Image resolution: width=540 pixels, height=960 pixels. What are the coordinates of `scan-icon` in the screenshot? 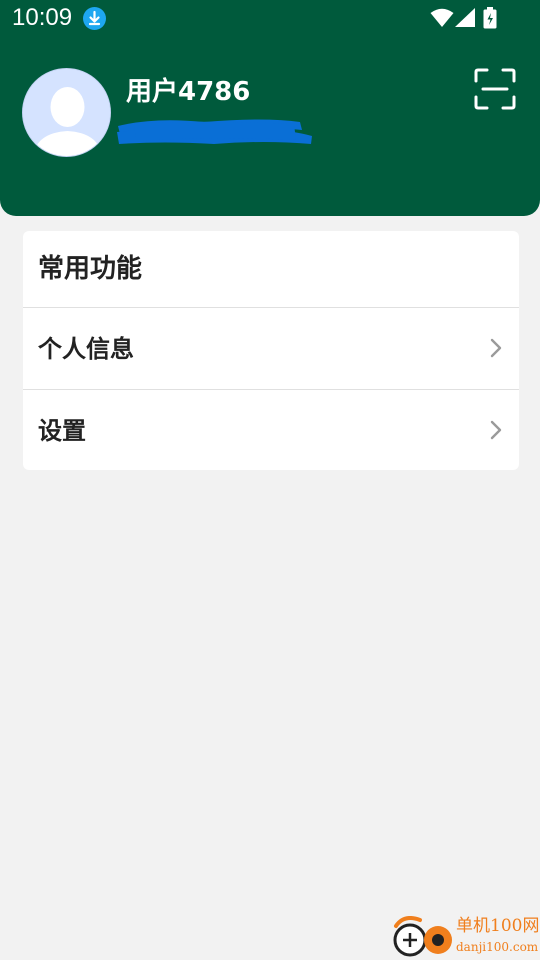 It's located at (495, 89).